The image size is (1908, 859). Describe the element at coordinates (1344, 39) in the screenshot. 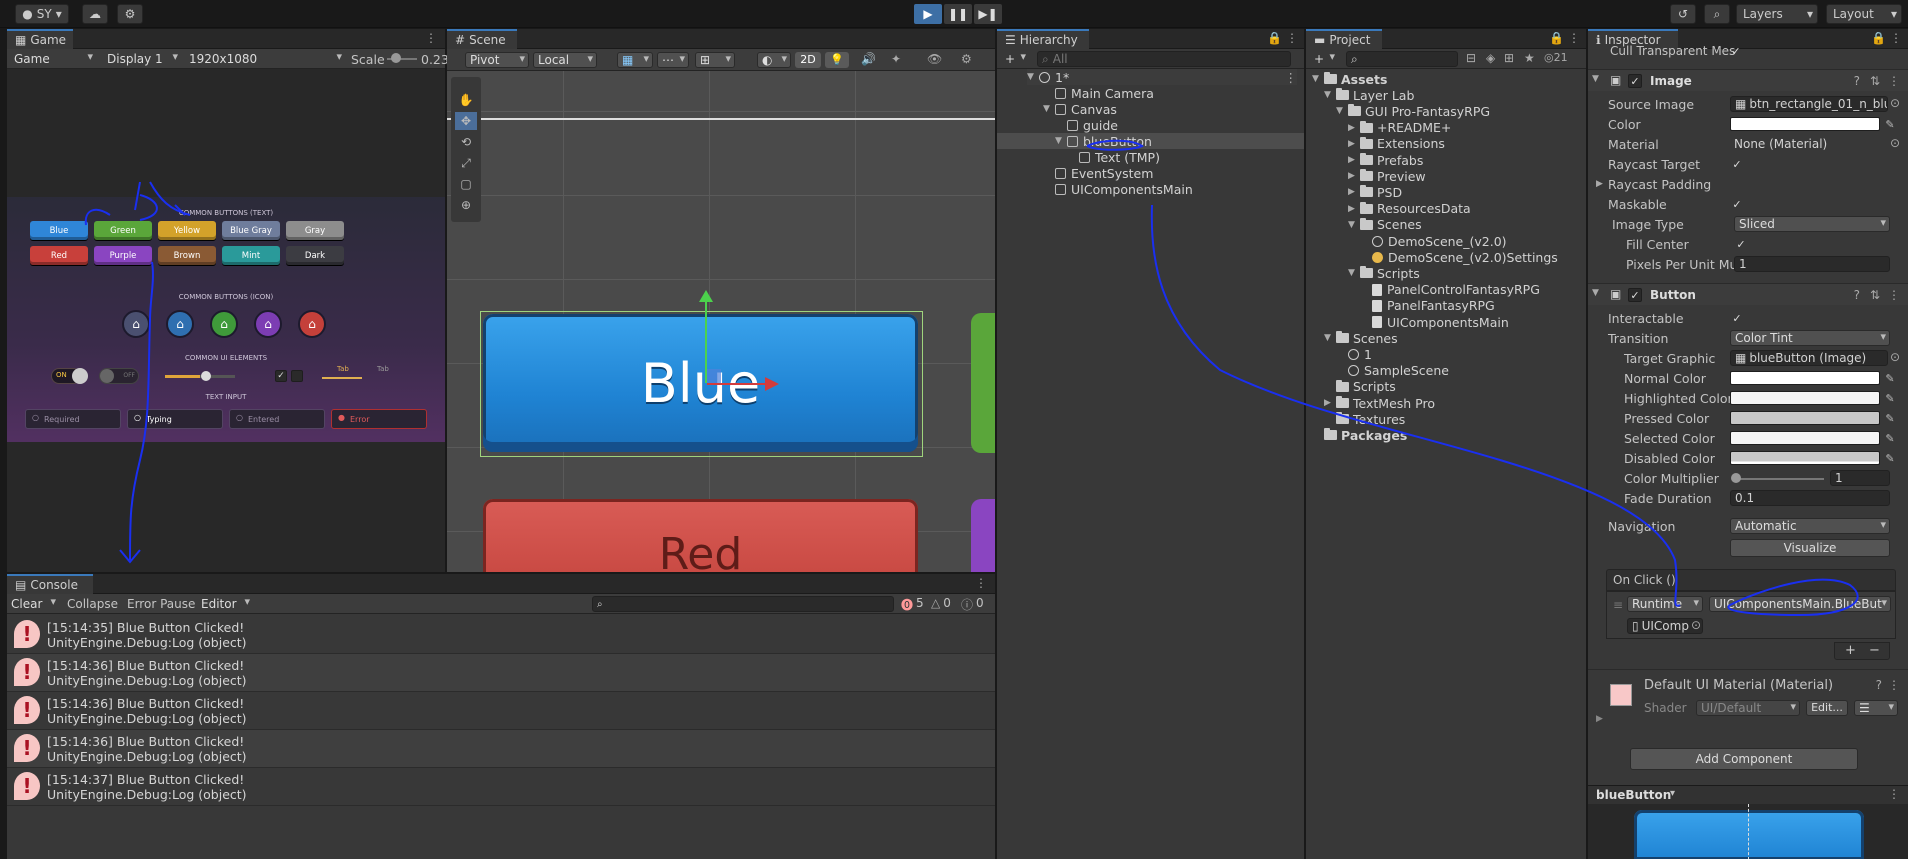

I see `tab-project: ▬ Project` at that location.